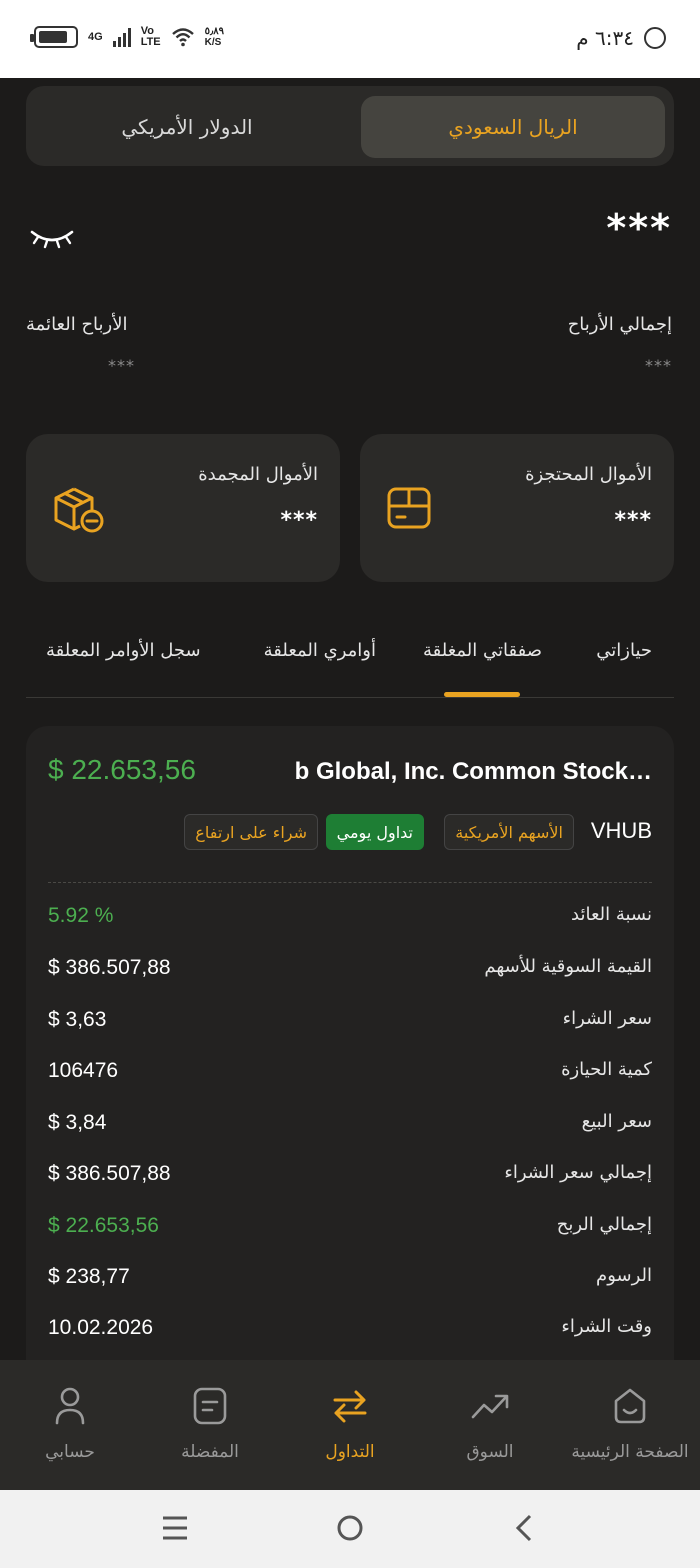  Describe the element at coordinates (214, 37) in the screenshot. I see `network-speed: ٥٫٨٩ K/S` at that location.